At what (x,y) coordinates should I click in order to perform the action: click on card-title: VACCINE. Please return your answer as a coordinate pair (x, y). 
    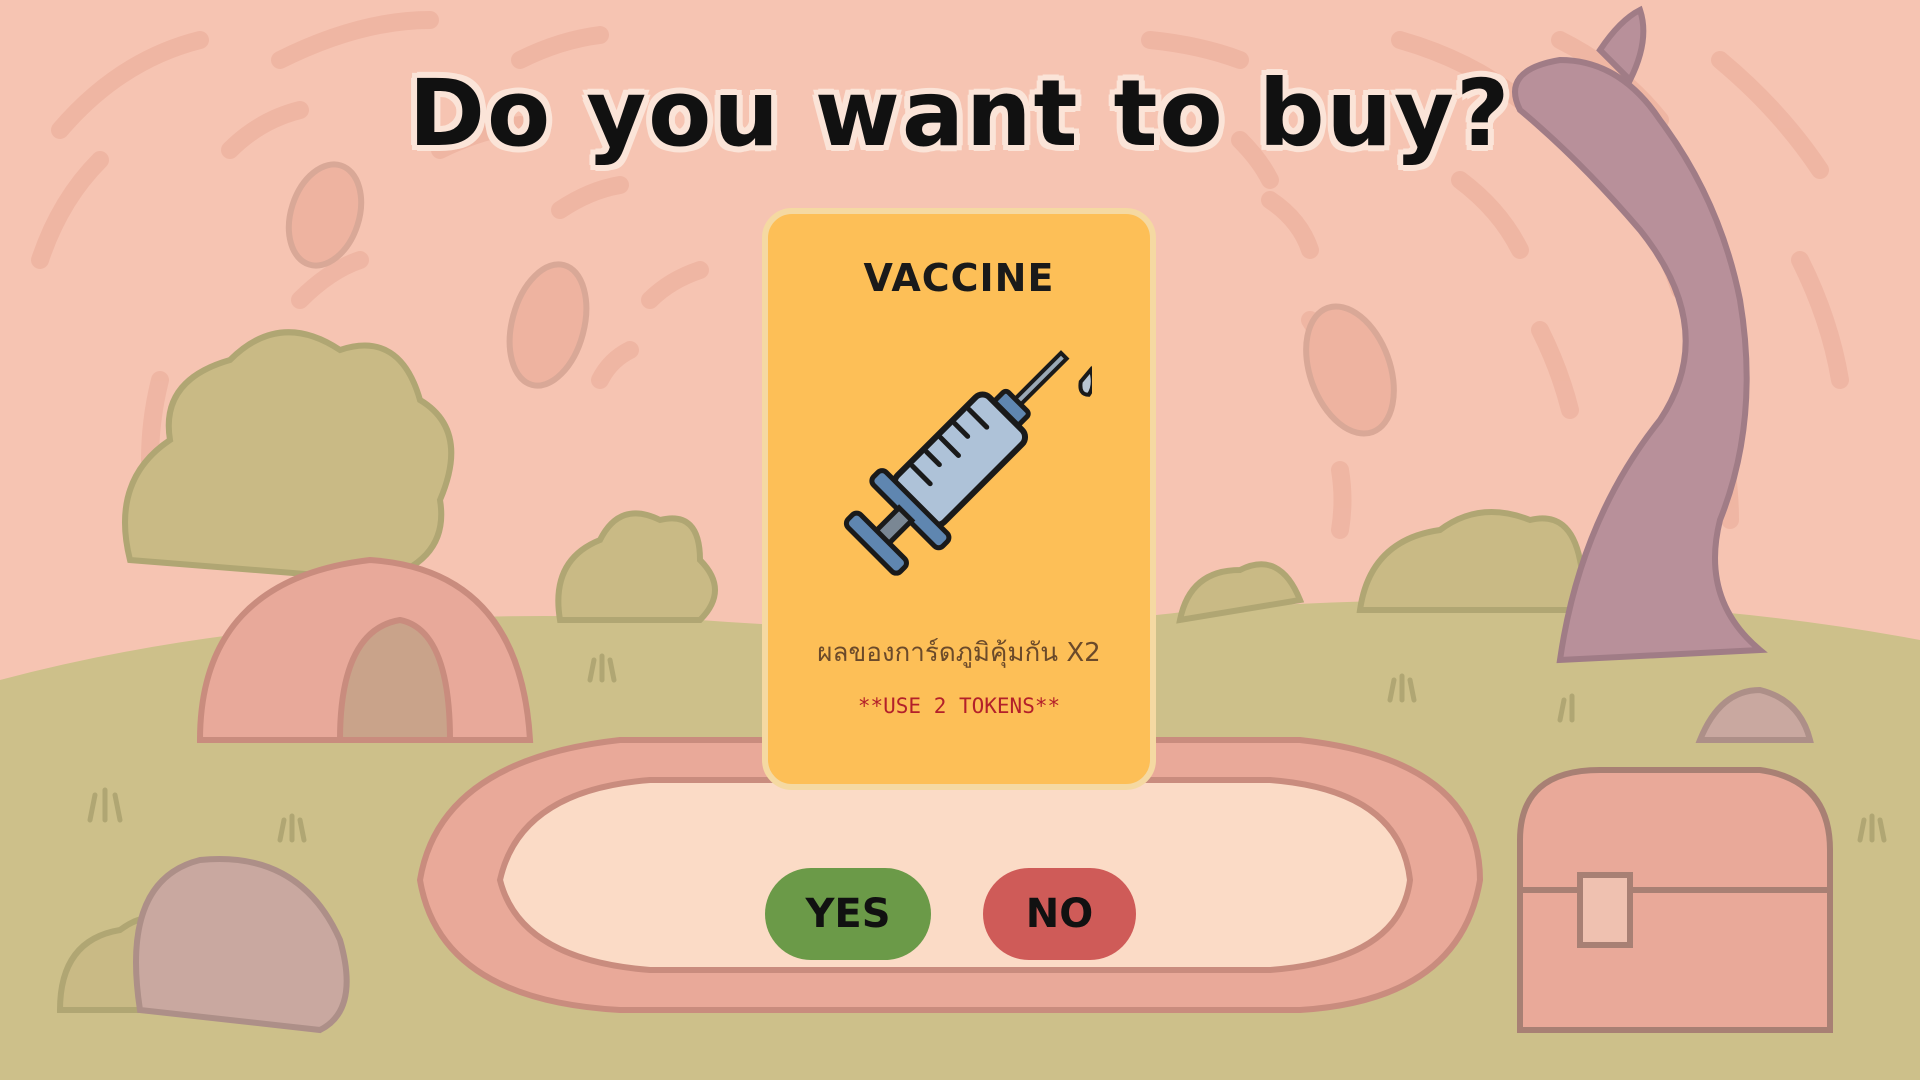
    Looking at the image, I should click on (959, 278).